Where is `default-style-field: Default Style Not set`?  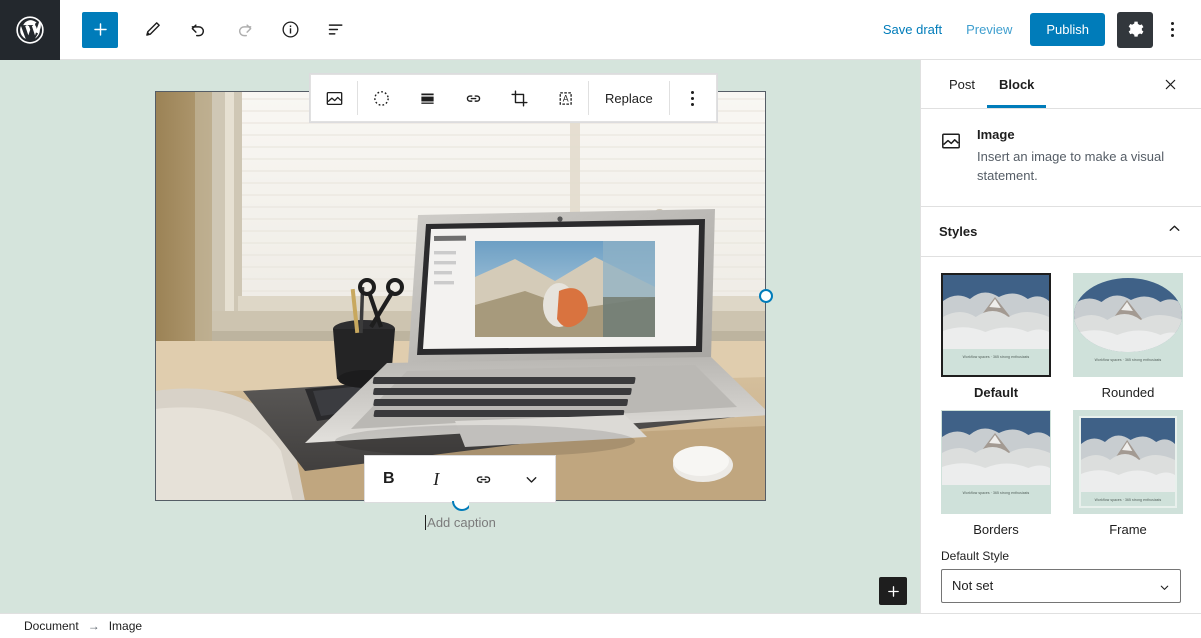 default-style-field: Default Style Not set is located at coordinates (1061, 573).